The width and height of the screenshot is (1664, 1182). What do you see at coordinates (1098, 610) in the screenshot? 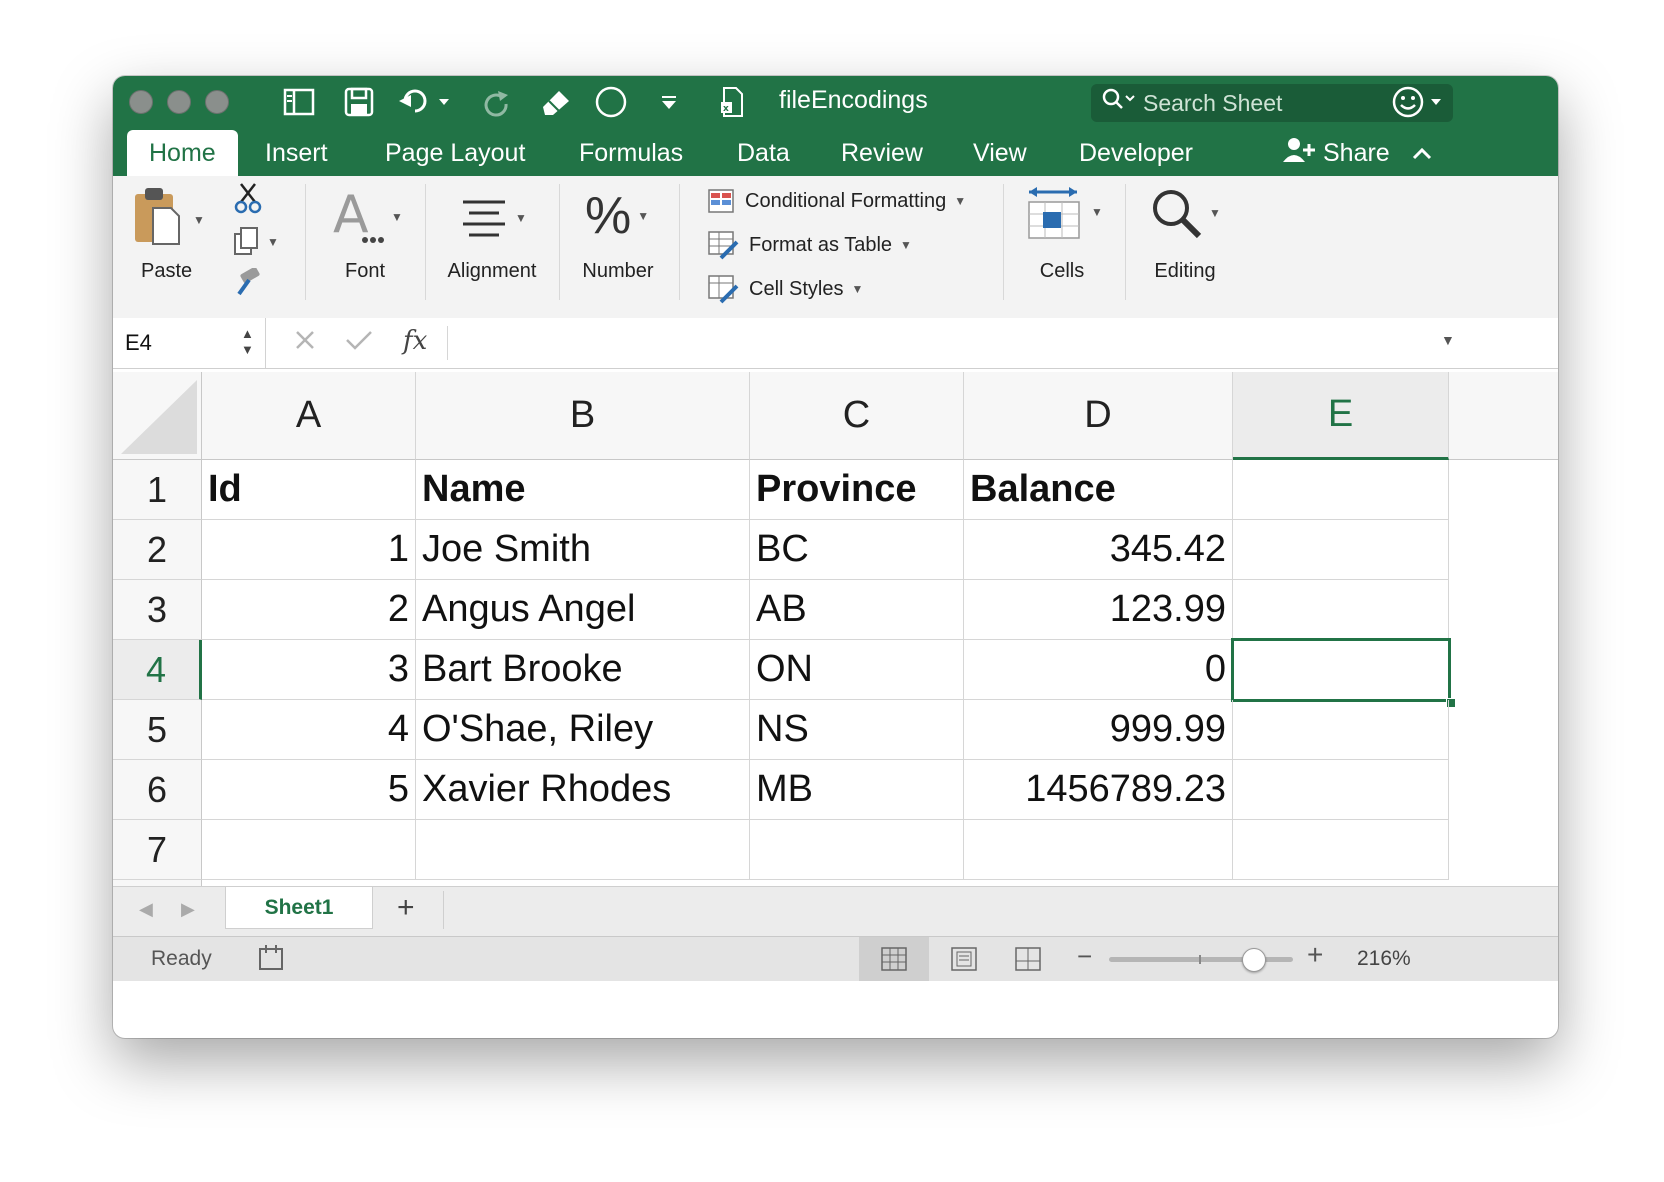
I see `cell-d3: 123.99` at bounding box center [1098, 610].